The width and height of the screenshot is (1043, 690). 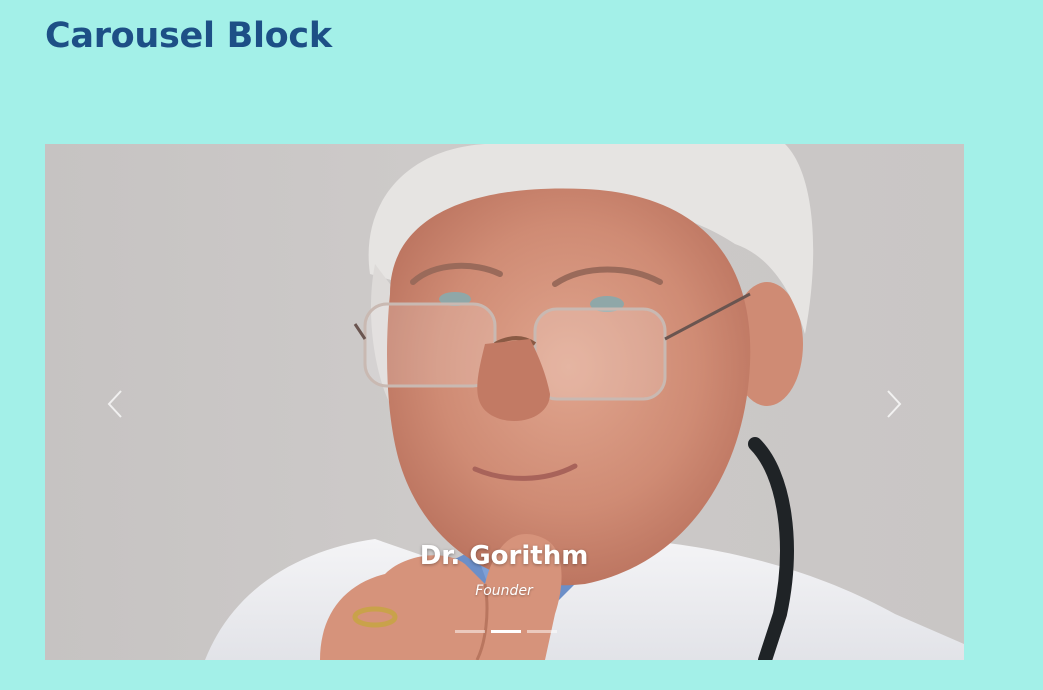 I want to click on slide-indicator-active, so click(x=506, y=631).